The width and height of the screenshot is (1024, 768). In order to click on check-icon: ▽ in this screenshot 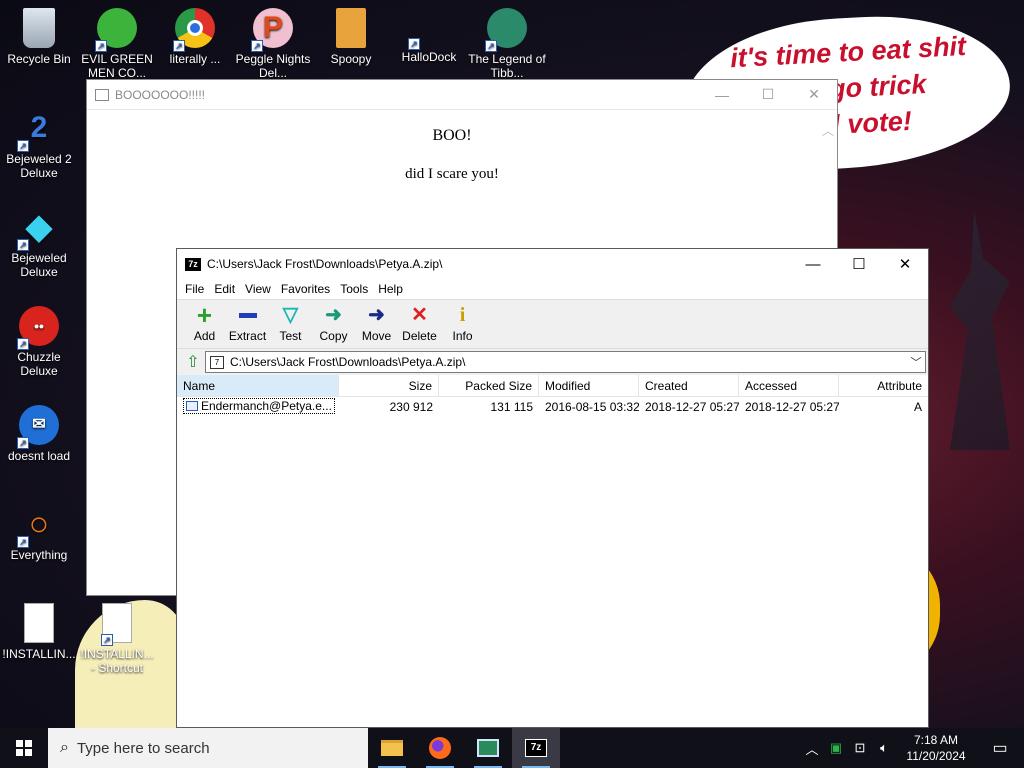, I will do `click(290, 315)`.